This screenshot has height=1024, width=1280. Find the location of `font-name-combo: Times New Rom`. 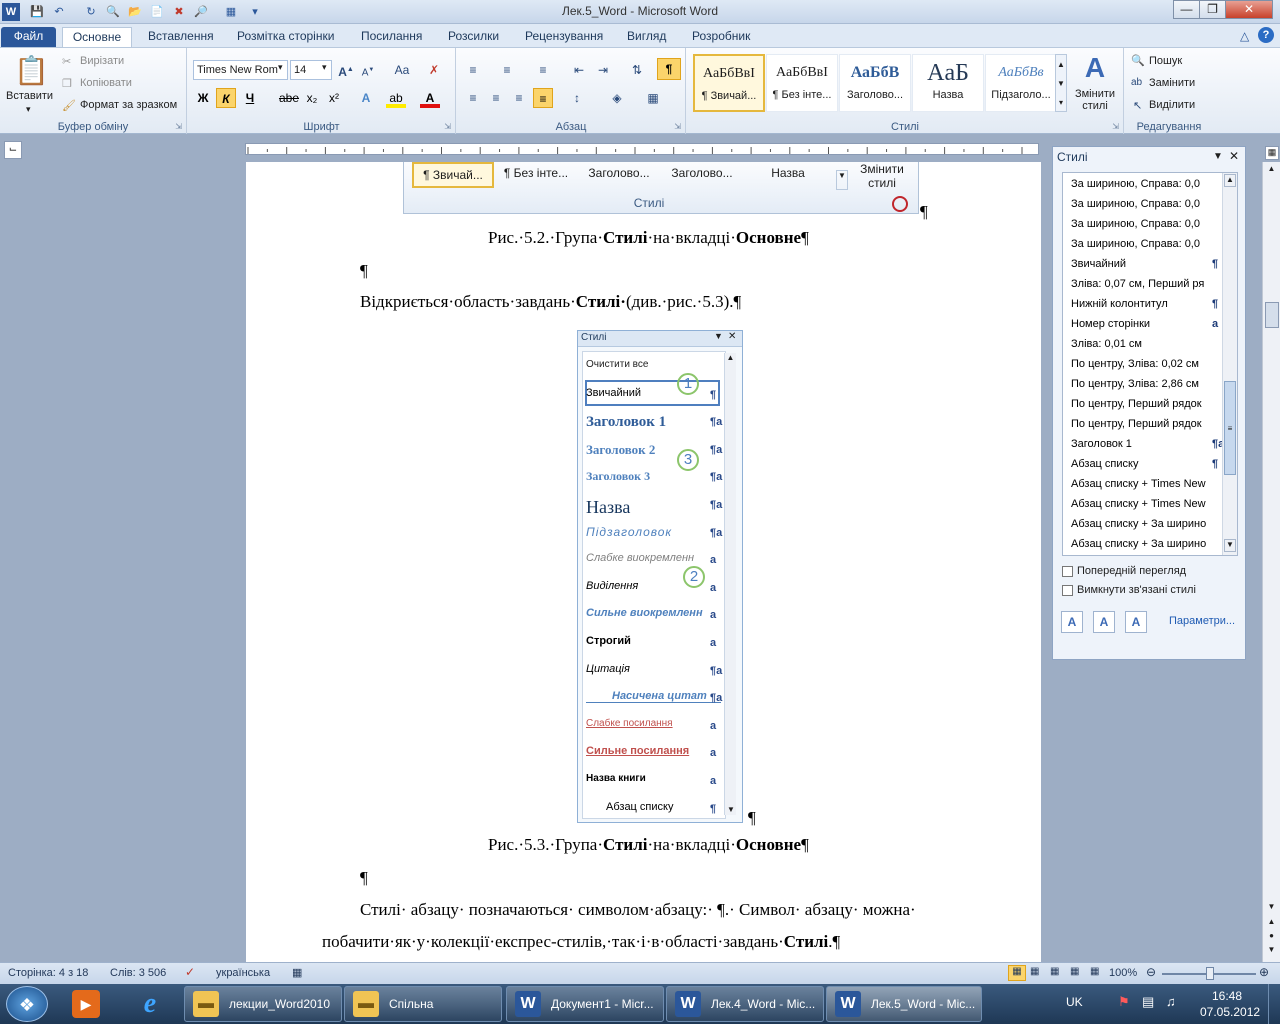

font-name-combo: Times New Rom is located at coordinates (240, 70).